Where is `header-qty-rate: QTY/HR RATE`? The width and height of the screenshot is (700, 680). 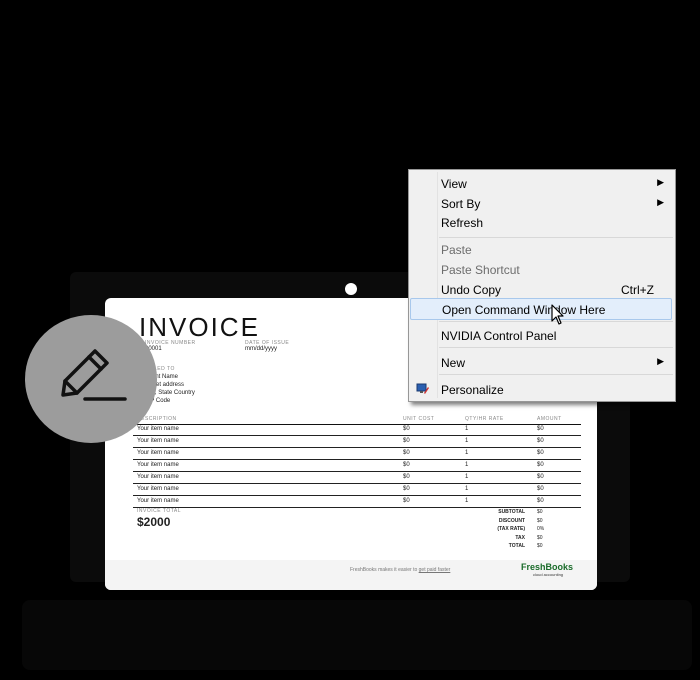
header-qty-rate: QTY/HR RATE is located at coordinates (484, 419).